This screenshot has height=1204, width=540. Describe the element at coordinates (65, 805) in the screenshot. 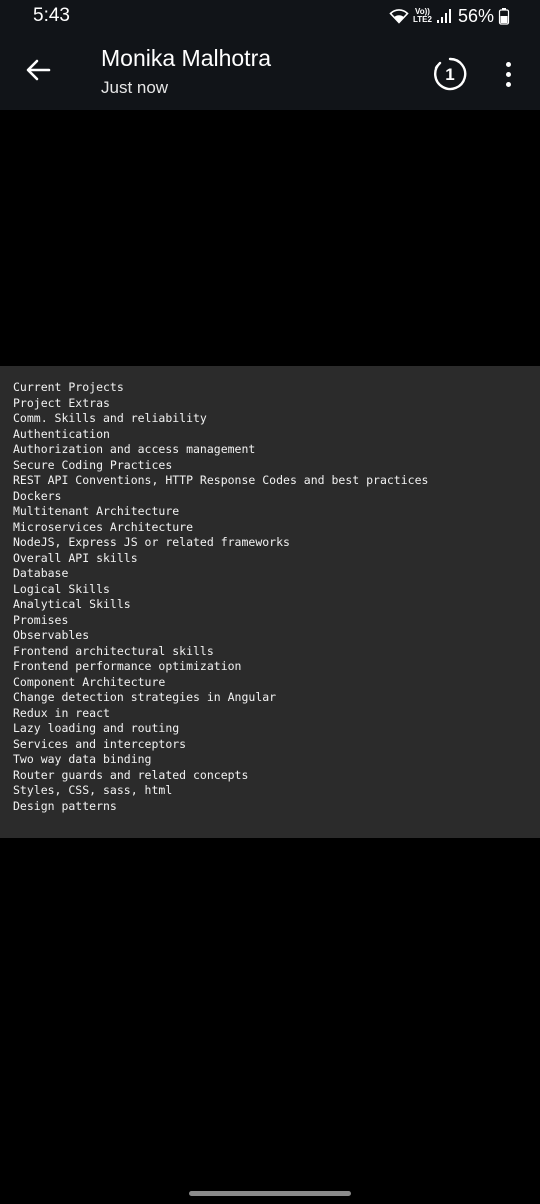

I see `image-text-line: Design patterns` at that location.